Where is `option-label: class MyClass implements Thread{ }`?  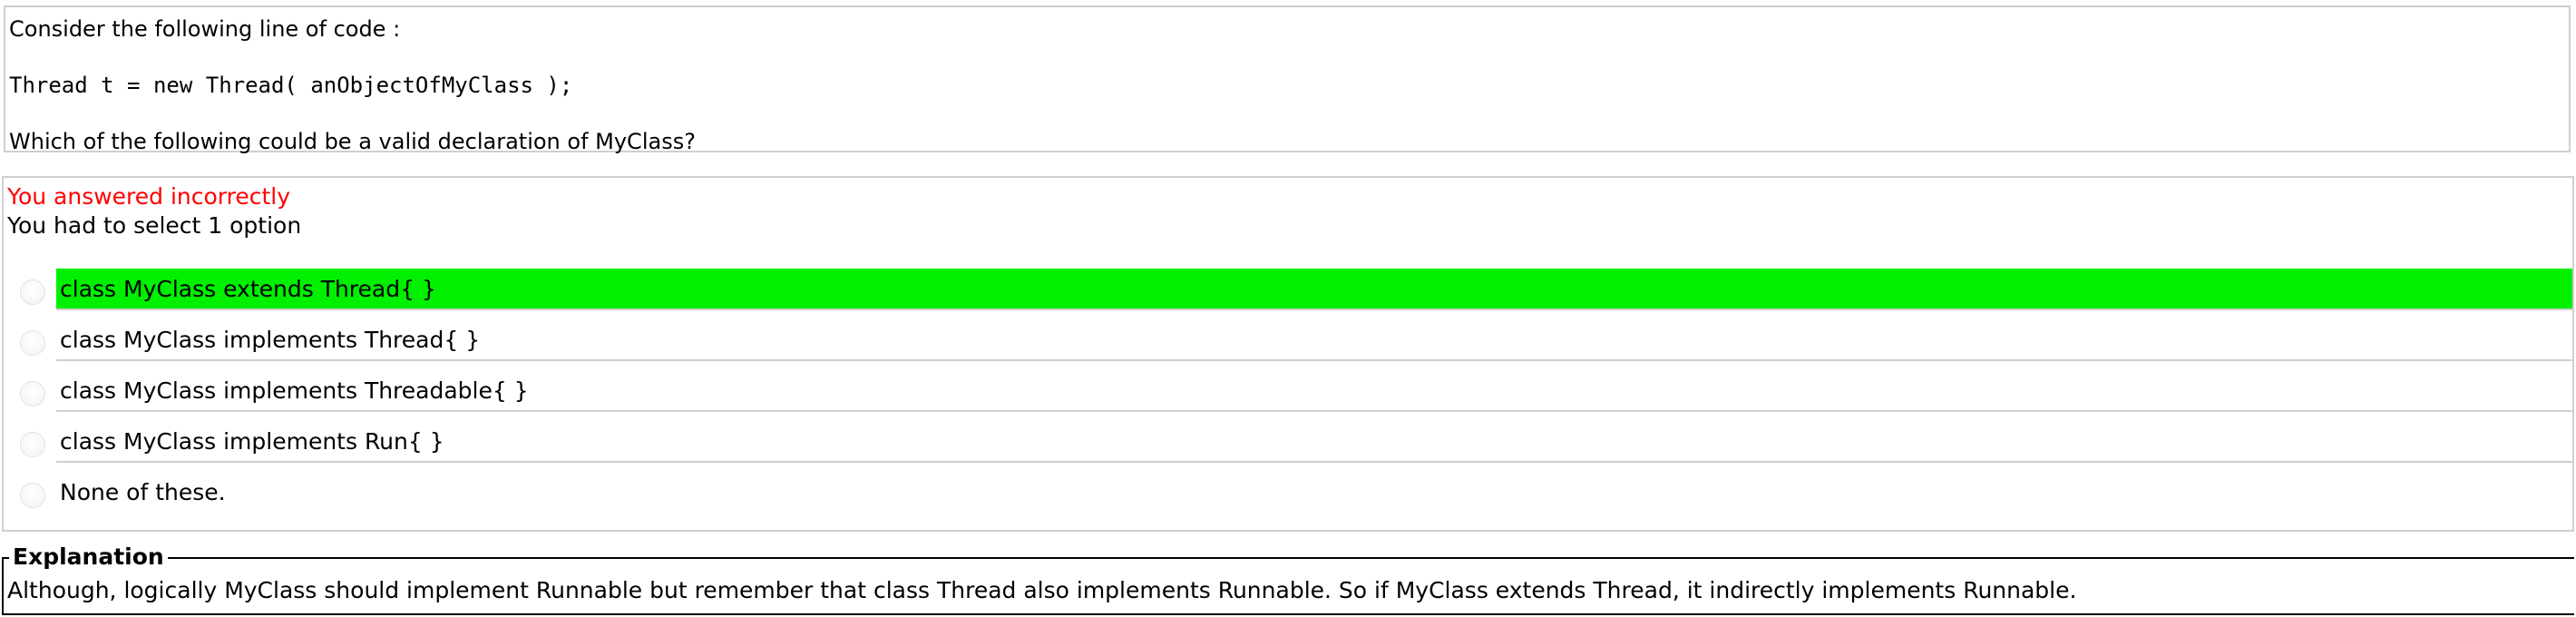 option-label: class MyClass implements Thread{ } is located at coordinates (270, 340).